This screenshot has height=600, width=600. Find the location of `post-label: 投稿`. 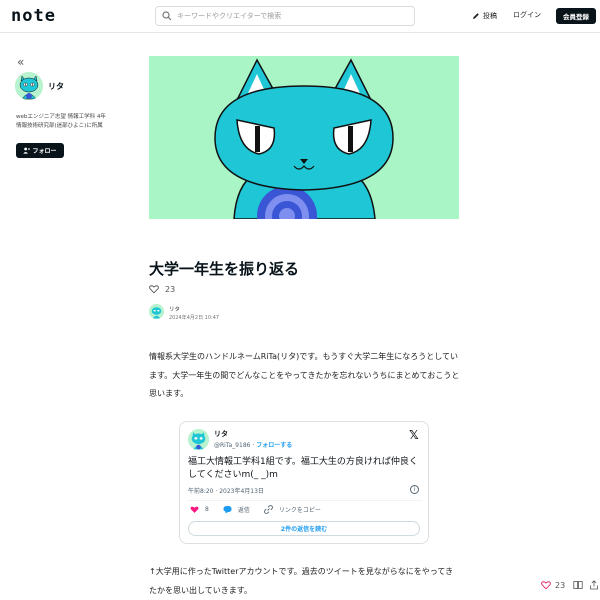

post-label: 投稿 is located at coordinates (490, 16).